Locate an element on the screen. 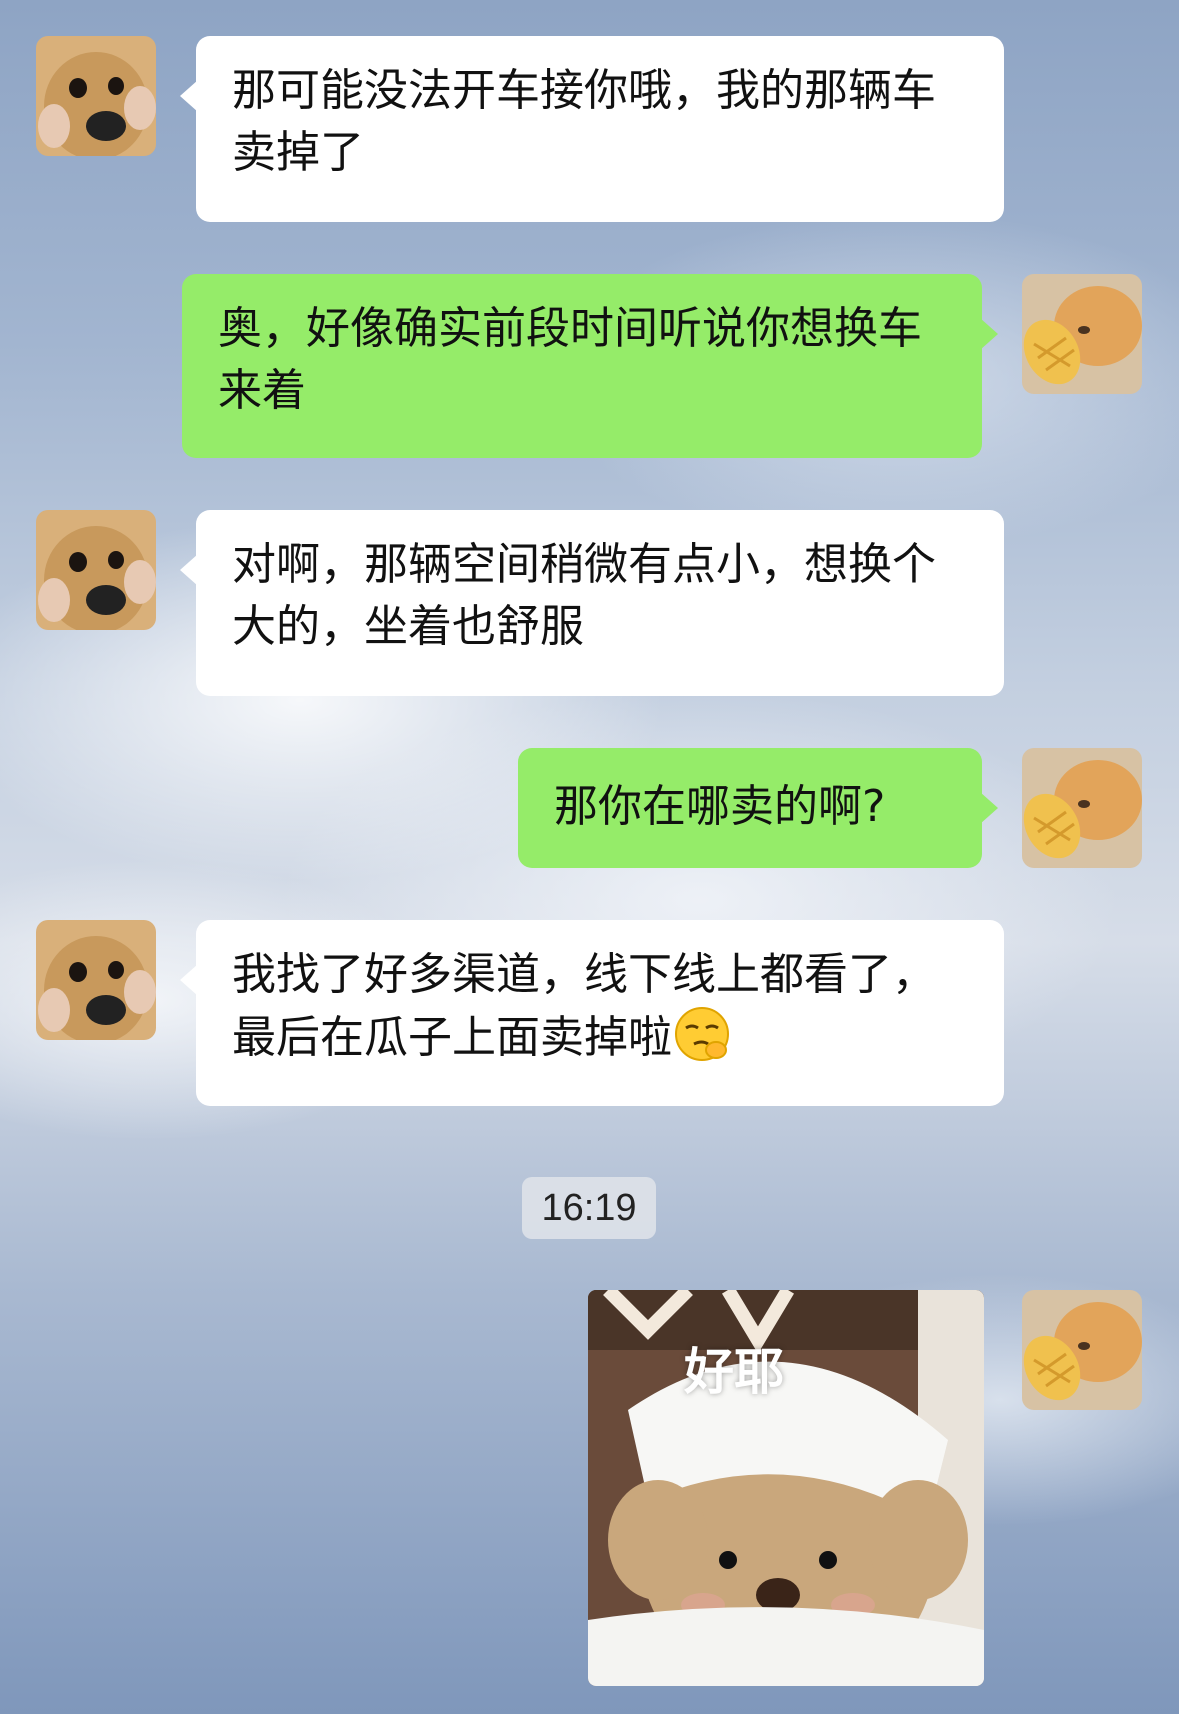 The width and height of the screenshot is (1179, 1714). message-text: 那可能没法开车接你哦，我的那辆车卖掉了 is located at coordinates (584, 121).